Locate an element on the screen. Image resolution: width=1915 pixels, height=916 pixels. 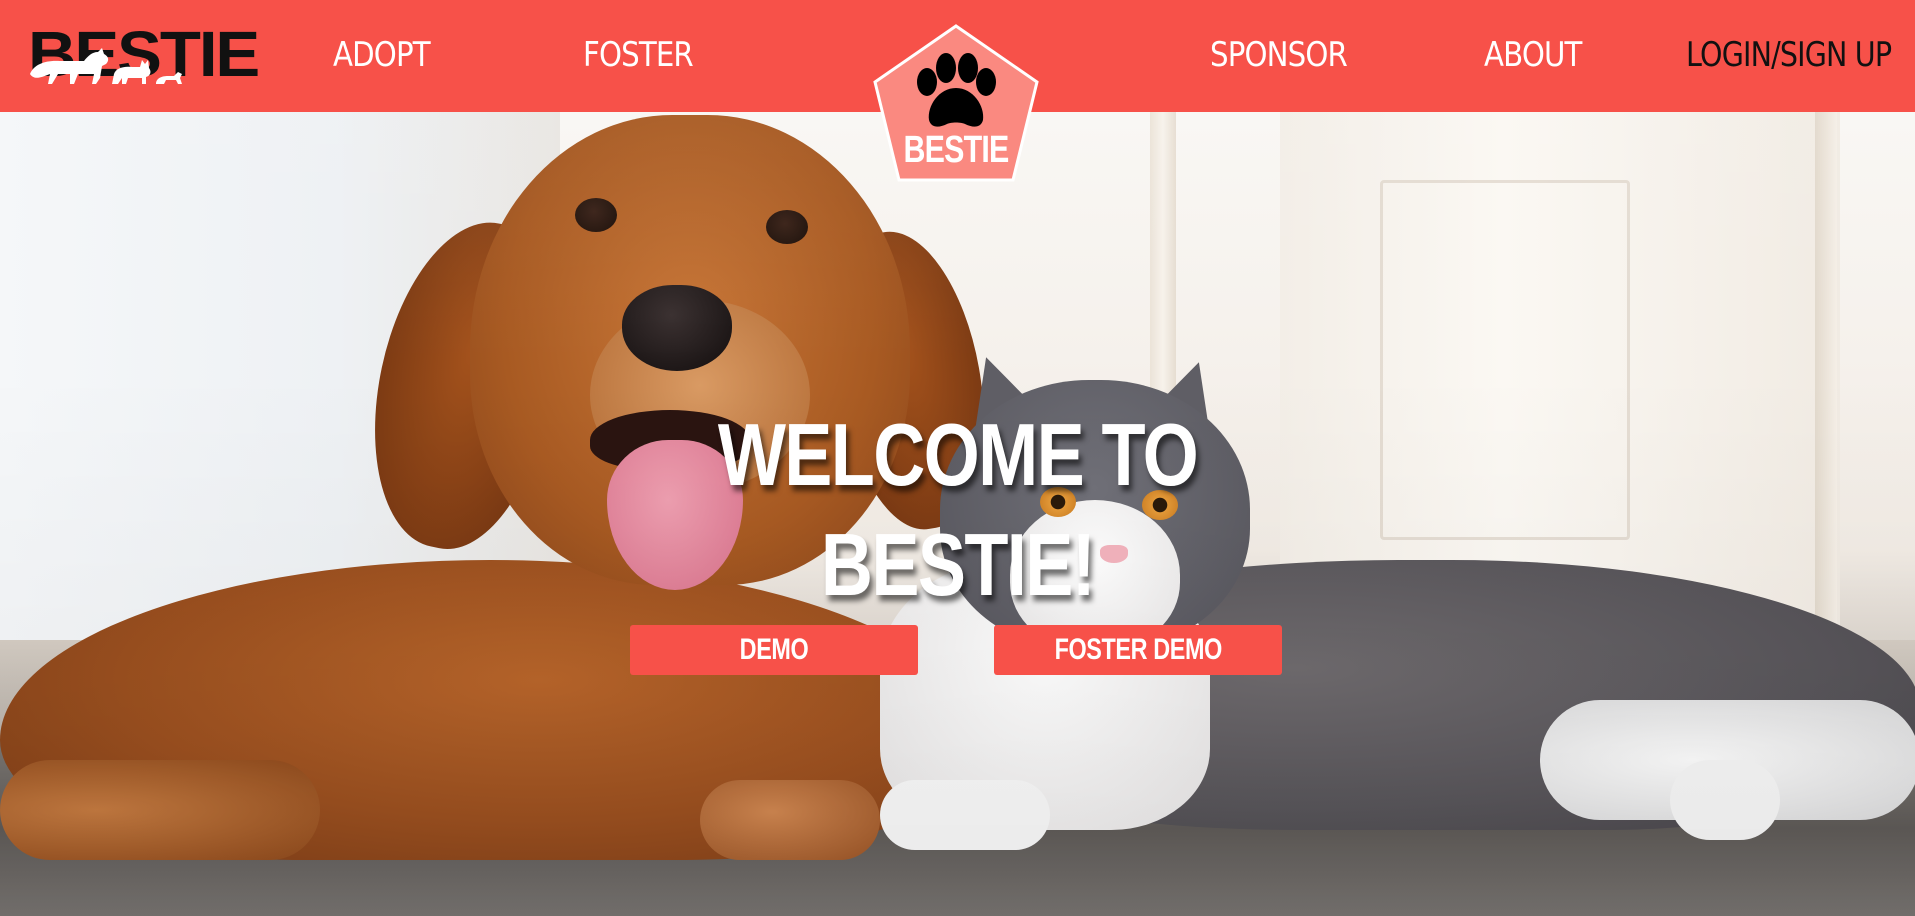
nav-adopt-link: ADOPT is located at coordinates (382, 55).